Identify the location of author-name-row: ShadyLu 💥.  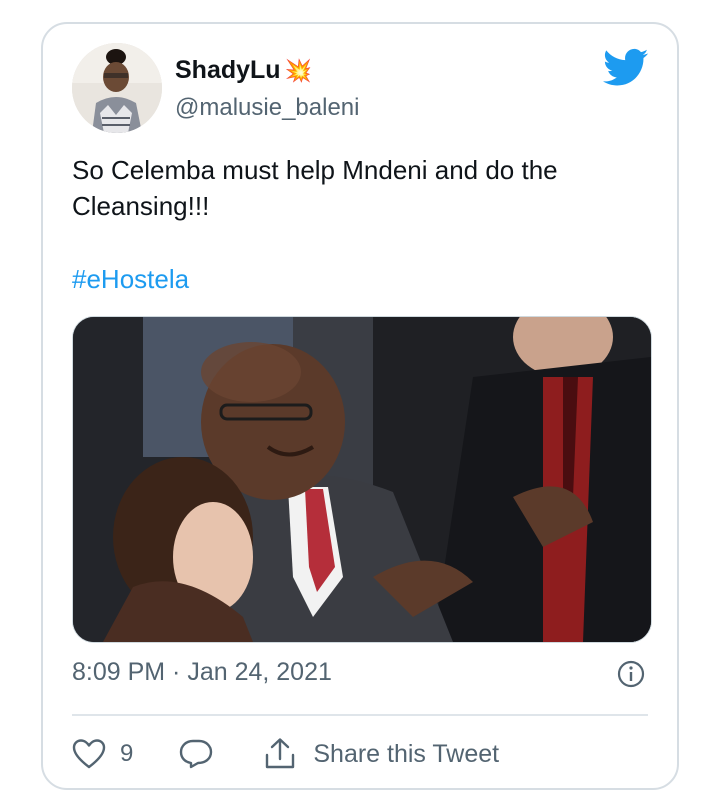
(243, 70).